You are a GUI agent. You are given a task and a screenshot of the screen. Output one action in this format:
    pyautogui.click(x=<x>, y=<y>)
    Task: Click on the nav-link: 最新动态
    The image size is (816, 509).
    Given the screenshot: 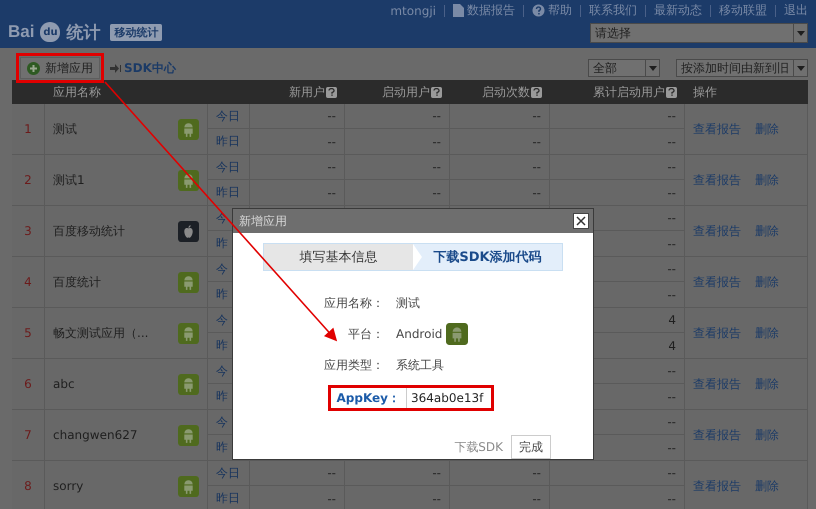 What is the action you would take?
    pyautogui.click(x=678, y=10)
    